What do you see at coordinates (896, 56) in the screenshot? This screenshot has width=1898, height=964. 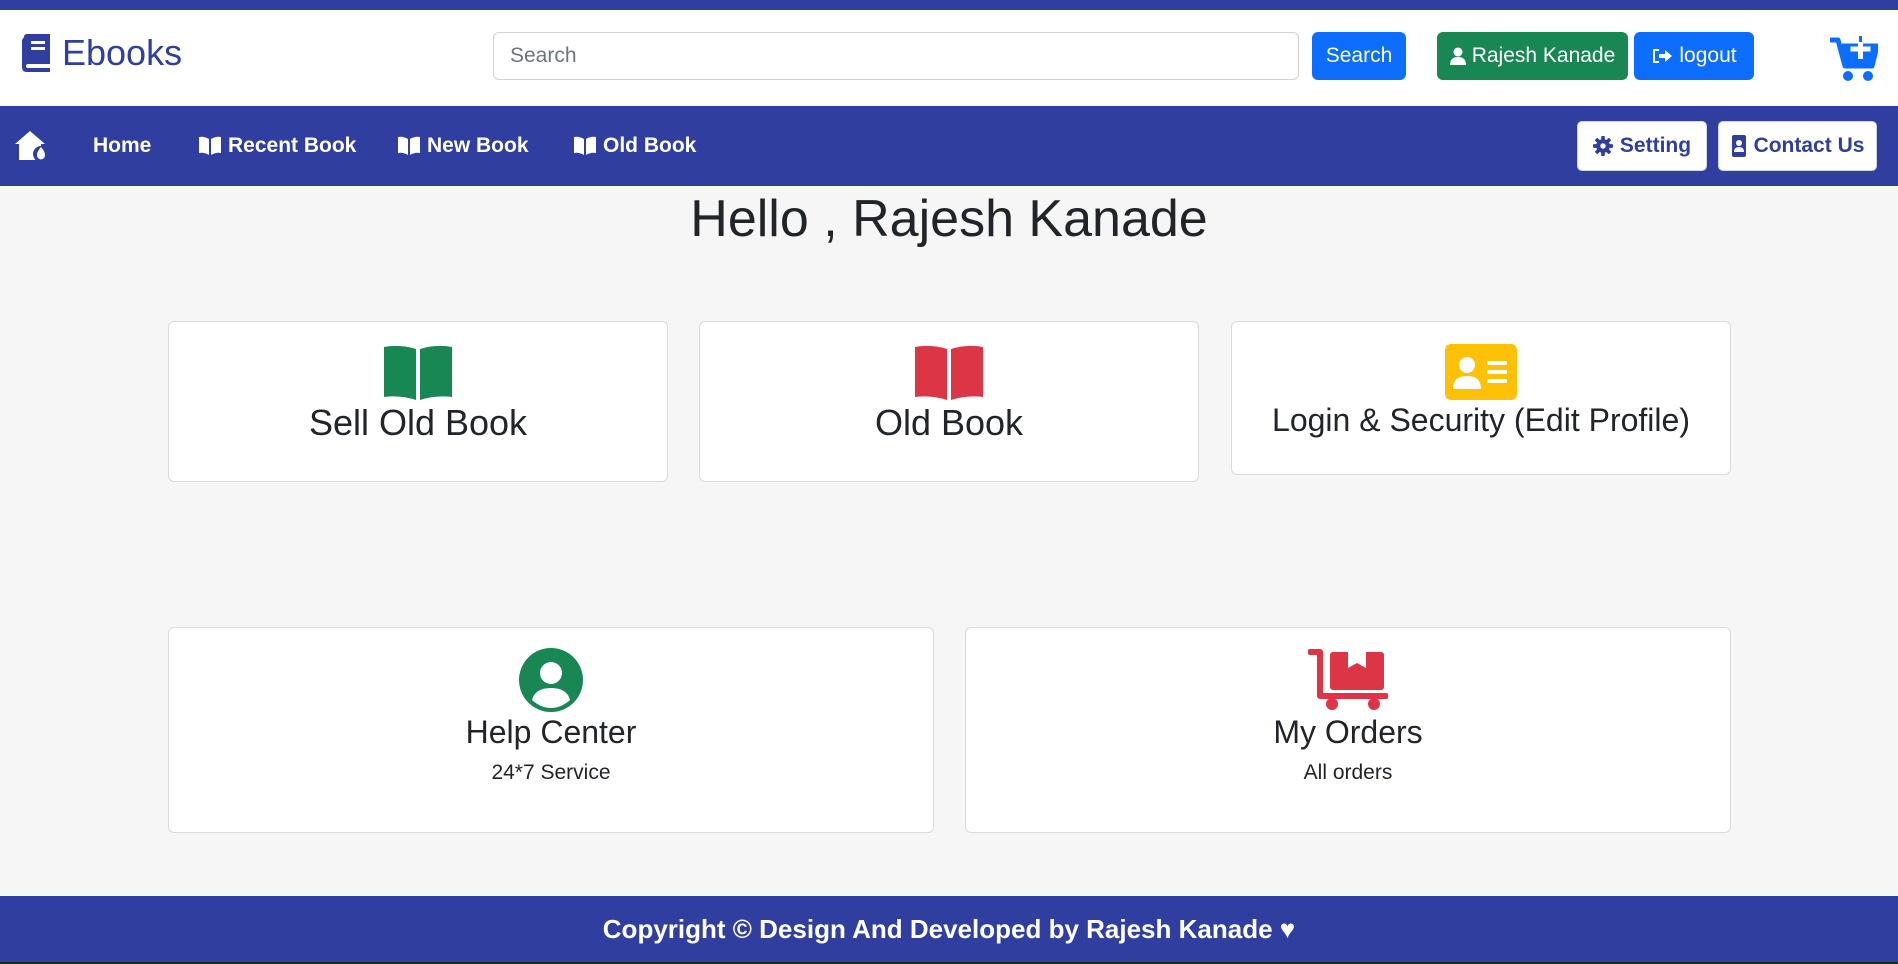 I see `search-input` at bounding box center [896, 56].